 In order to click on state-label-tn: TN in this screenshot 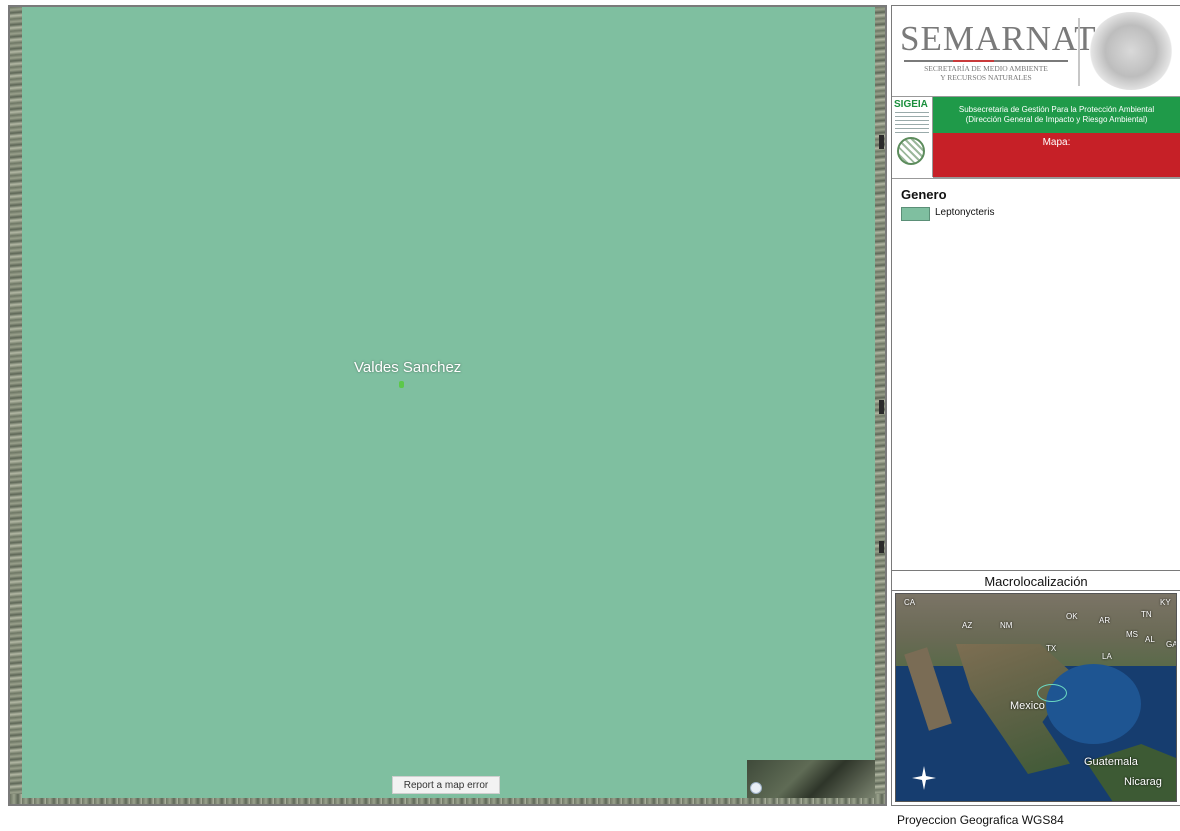, I will do `click(1146, 614)`.